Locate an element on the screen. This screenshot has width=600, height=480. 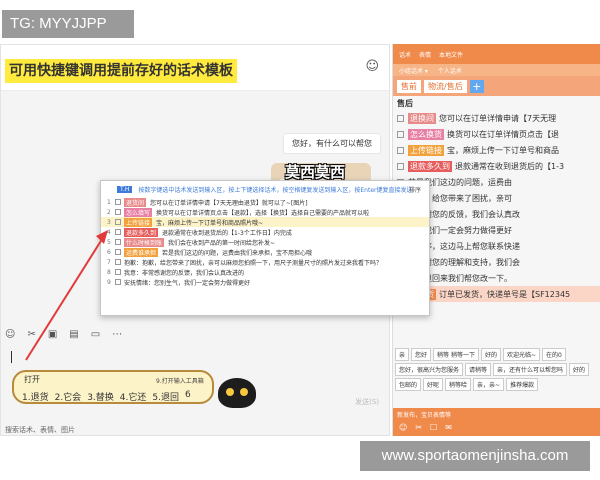
sidebar-row: 怎么换货 换货可以在订单详情页点击【退 is located at coordinates (496, 134).